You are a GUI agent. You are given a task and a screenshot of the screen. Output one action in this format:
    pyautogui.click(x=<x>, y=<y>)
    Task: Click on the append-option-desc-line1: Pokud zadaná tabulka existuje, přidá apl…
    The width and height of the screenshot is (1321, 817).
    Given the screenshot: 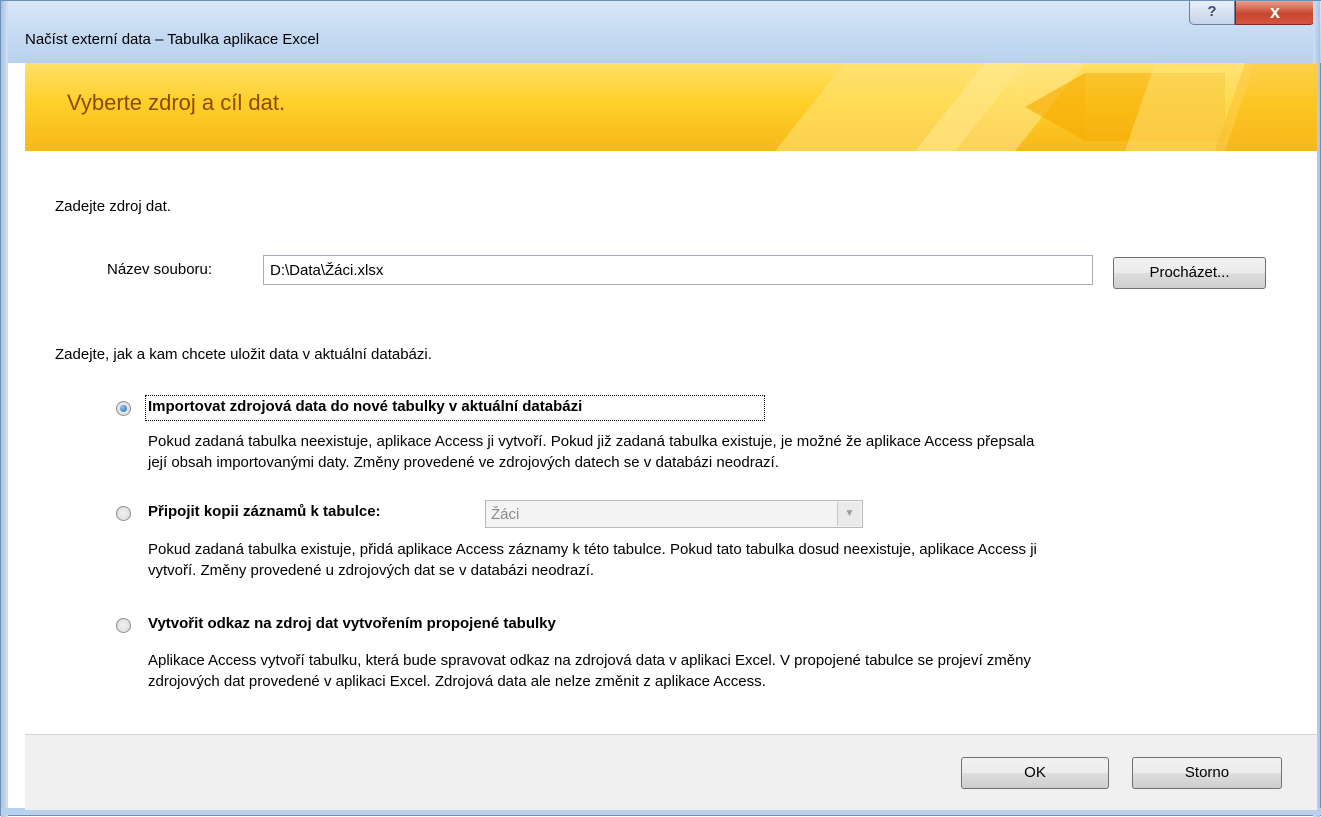 What is the action you would take?
    pyautogui.click(x=592, y=549)
    